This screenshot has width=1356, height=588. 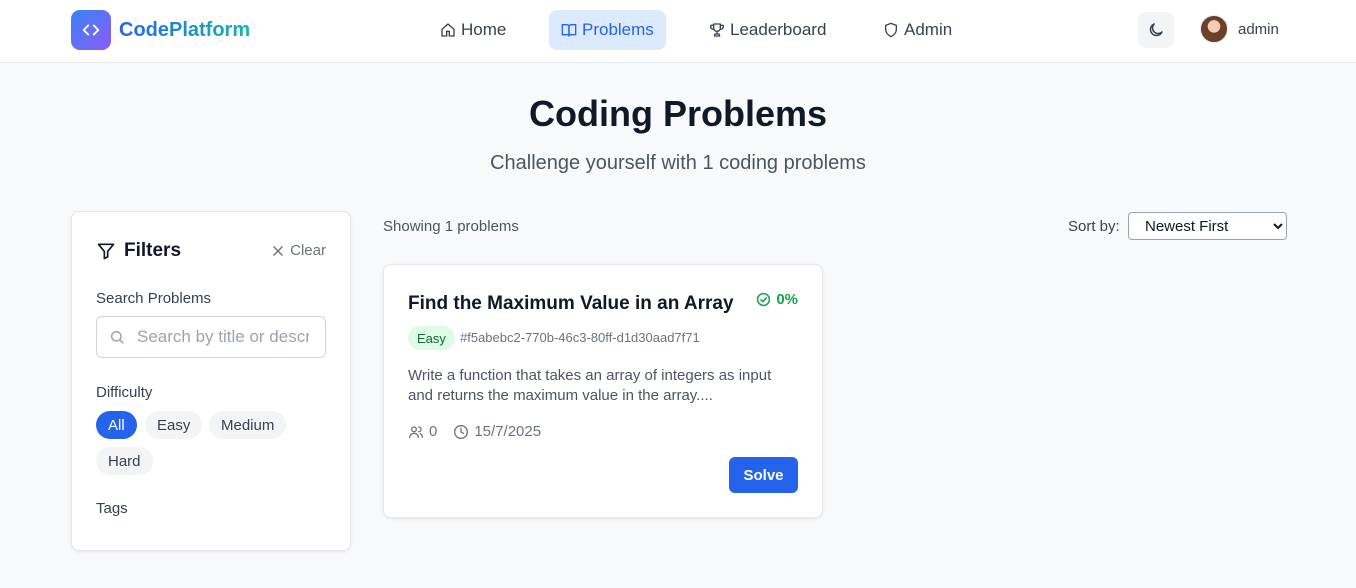 I want to click on problem-id: #f5abebc2-770b-46c3-80ff-d1d30aad7f71, so click(x=580, y=337).